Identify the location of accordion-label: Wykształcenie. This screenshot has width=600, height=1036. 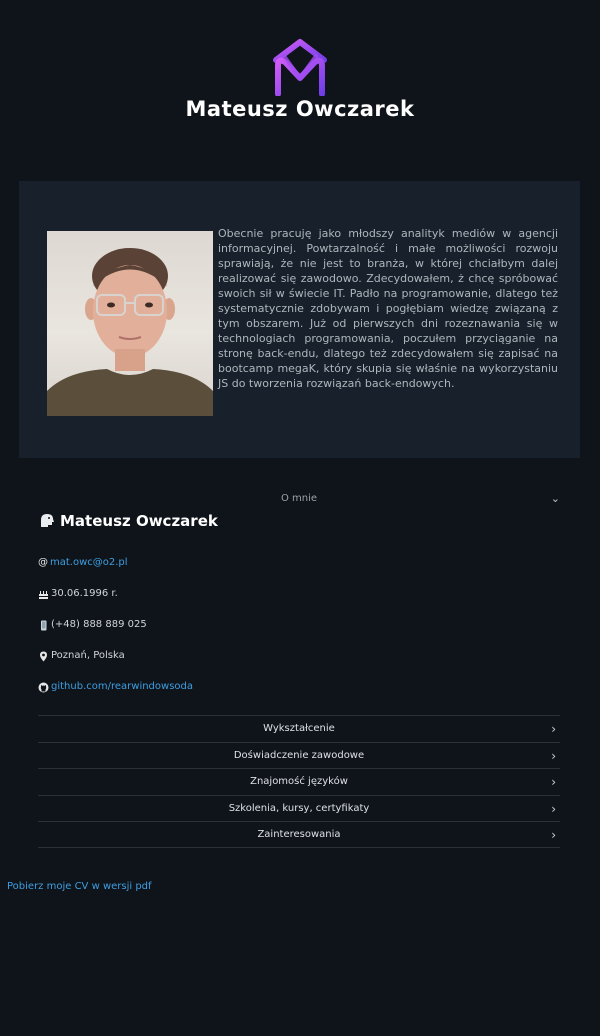
(299, 728).